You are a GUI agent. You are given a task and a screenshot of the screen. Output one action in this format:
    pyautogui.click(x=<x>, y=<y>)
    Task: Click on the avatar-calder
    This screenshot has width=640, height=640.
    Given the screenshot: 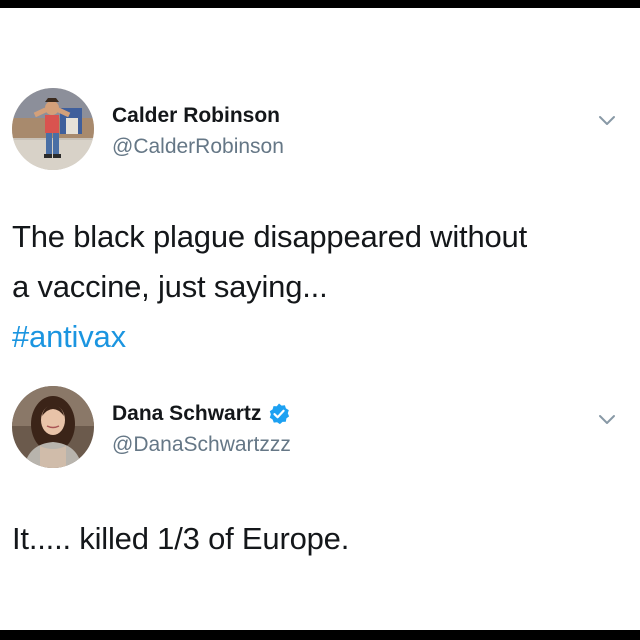 What is the action you would take?
    pyautogui.click(x=53, y=129)
    